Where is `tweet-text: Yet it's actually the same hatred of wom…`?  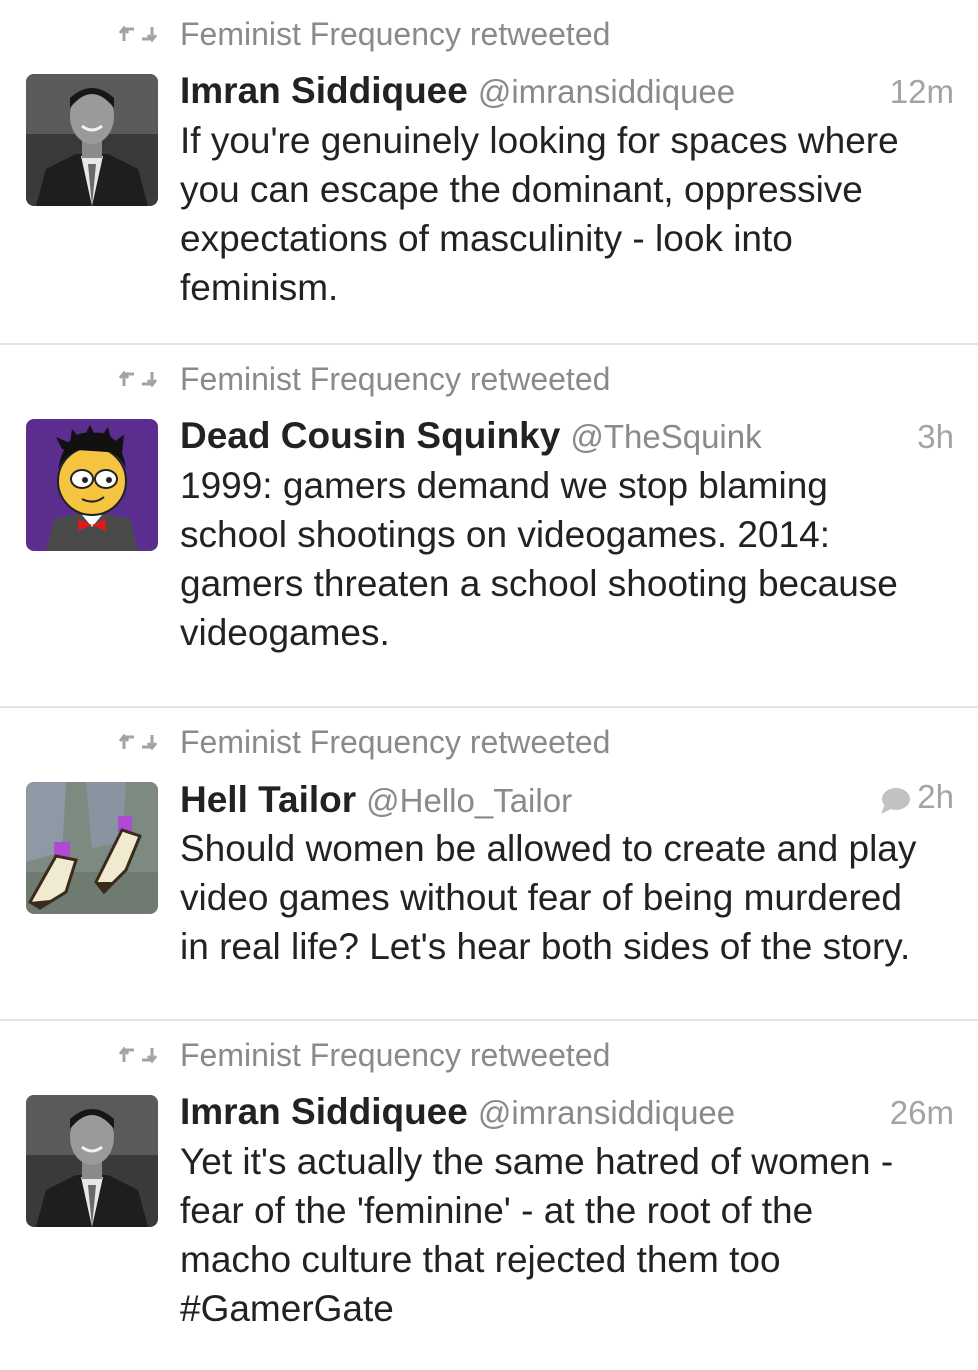 tweet-text: Yet it's actually the same hatred of wom… is located at coordinates (537, 1235).